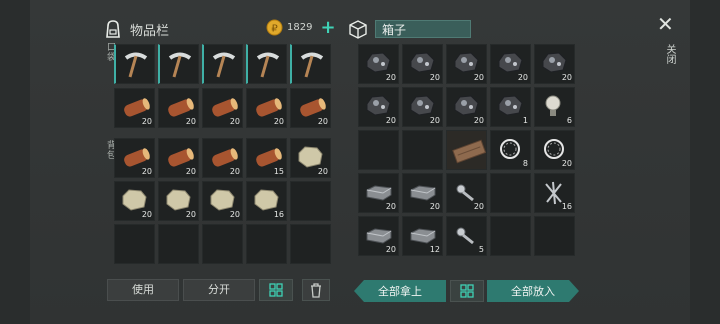 The height and width of the screenshot is (324, 720). What do you see at coordinates (434, 249) in the screenshot?
I see `item-quantity: 12` at bounding box center [434, 249].